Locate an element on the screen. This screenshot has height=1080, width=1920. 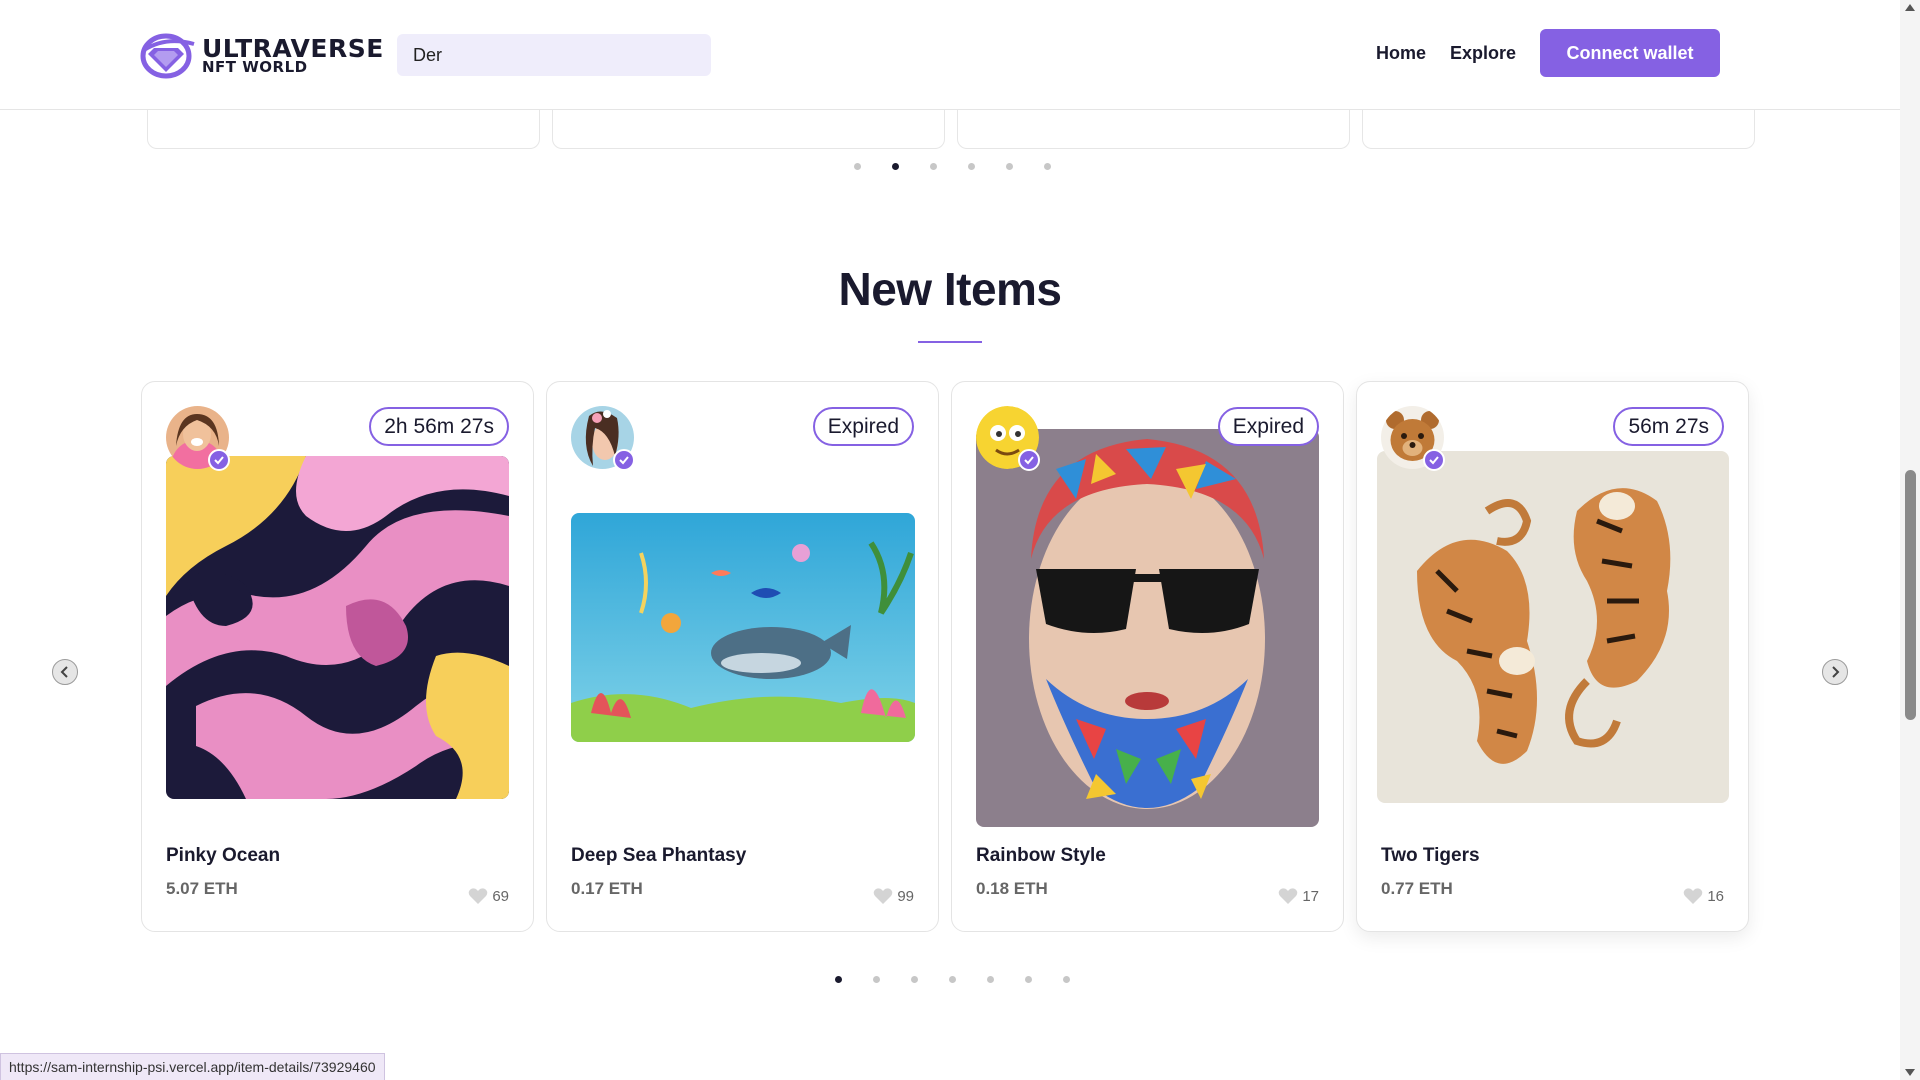
nft-card: Expired Deep Sea Phantasy 0.17 ETH 99 is located at coordinates (742, 656).